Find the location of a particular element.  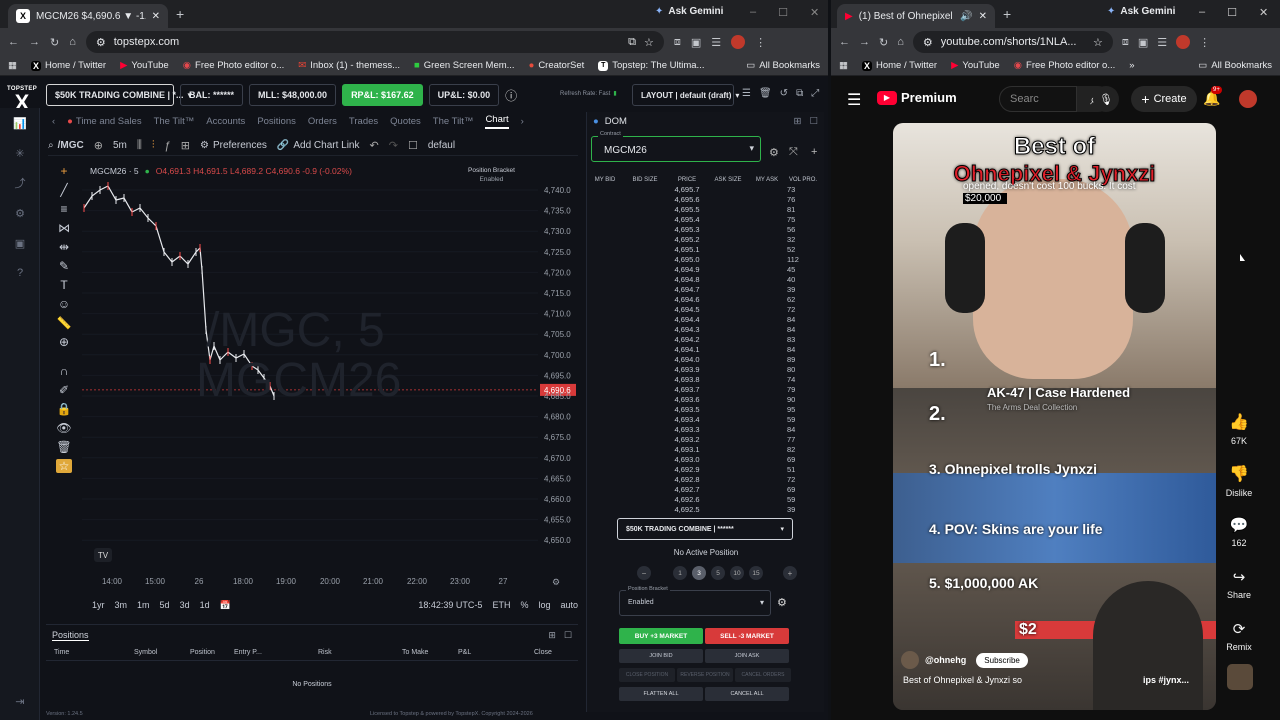

dom-price-cell: 4,695.5 is located at coordinates (687, 209).